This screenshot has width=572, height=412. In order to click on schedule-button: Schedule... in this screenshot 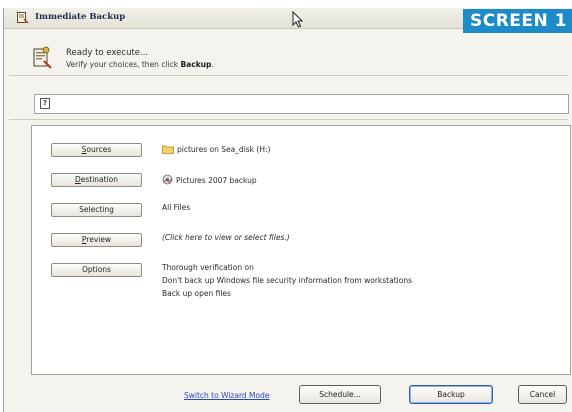, I will do `click(340, 394)`.